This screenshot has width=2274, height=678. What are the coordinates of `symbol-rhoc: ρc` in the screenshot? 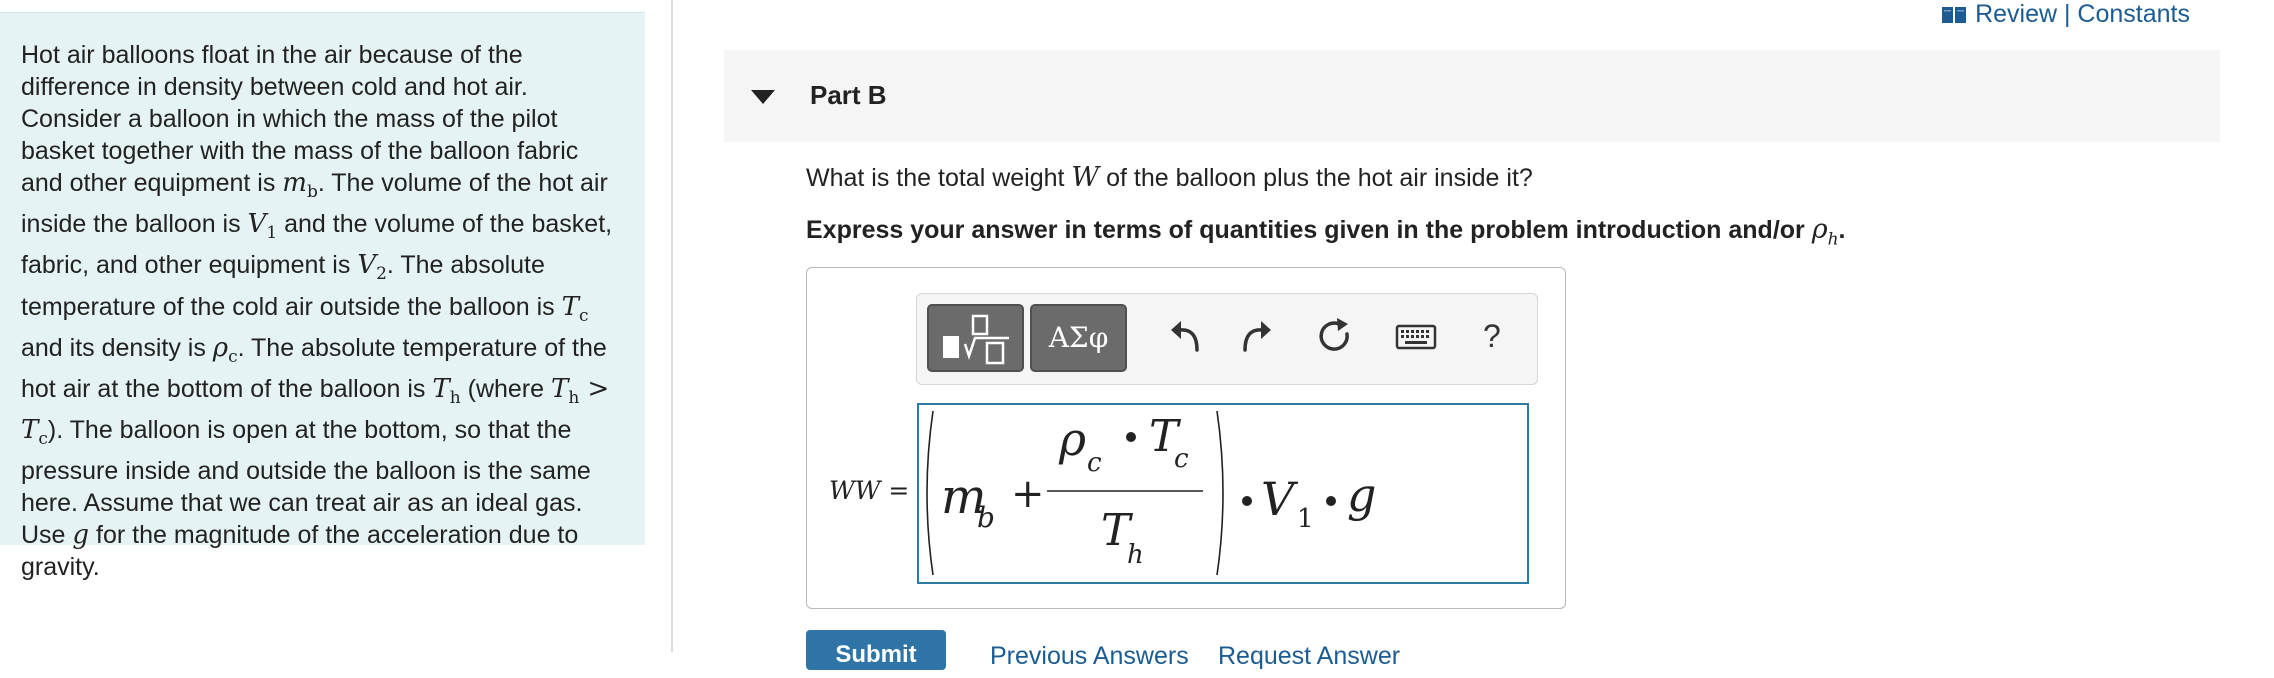 It's located at (225, 349).